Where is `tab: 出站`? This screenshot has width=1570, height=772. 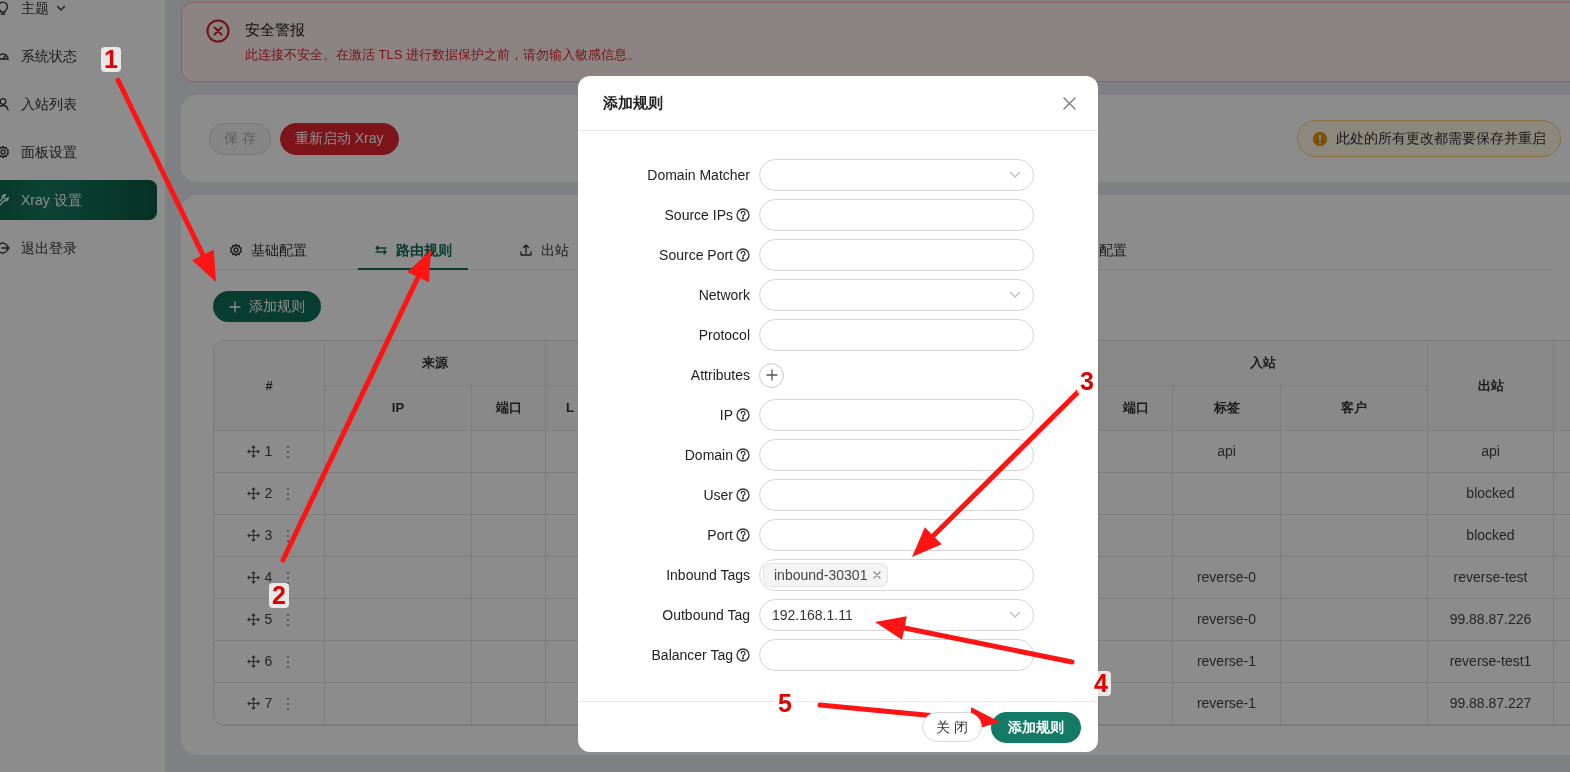 tab: 出站 is located at coordinates (544, 251).